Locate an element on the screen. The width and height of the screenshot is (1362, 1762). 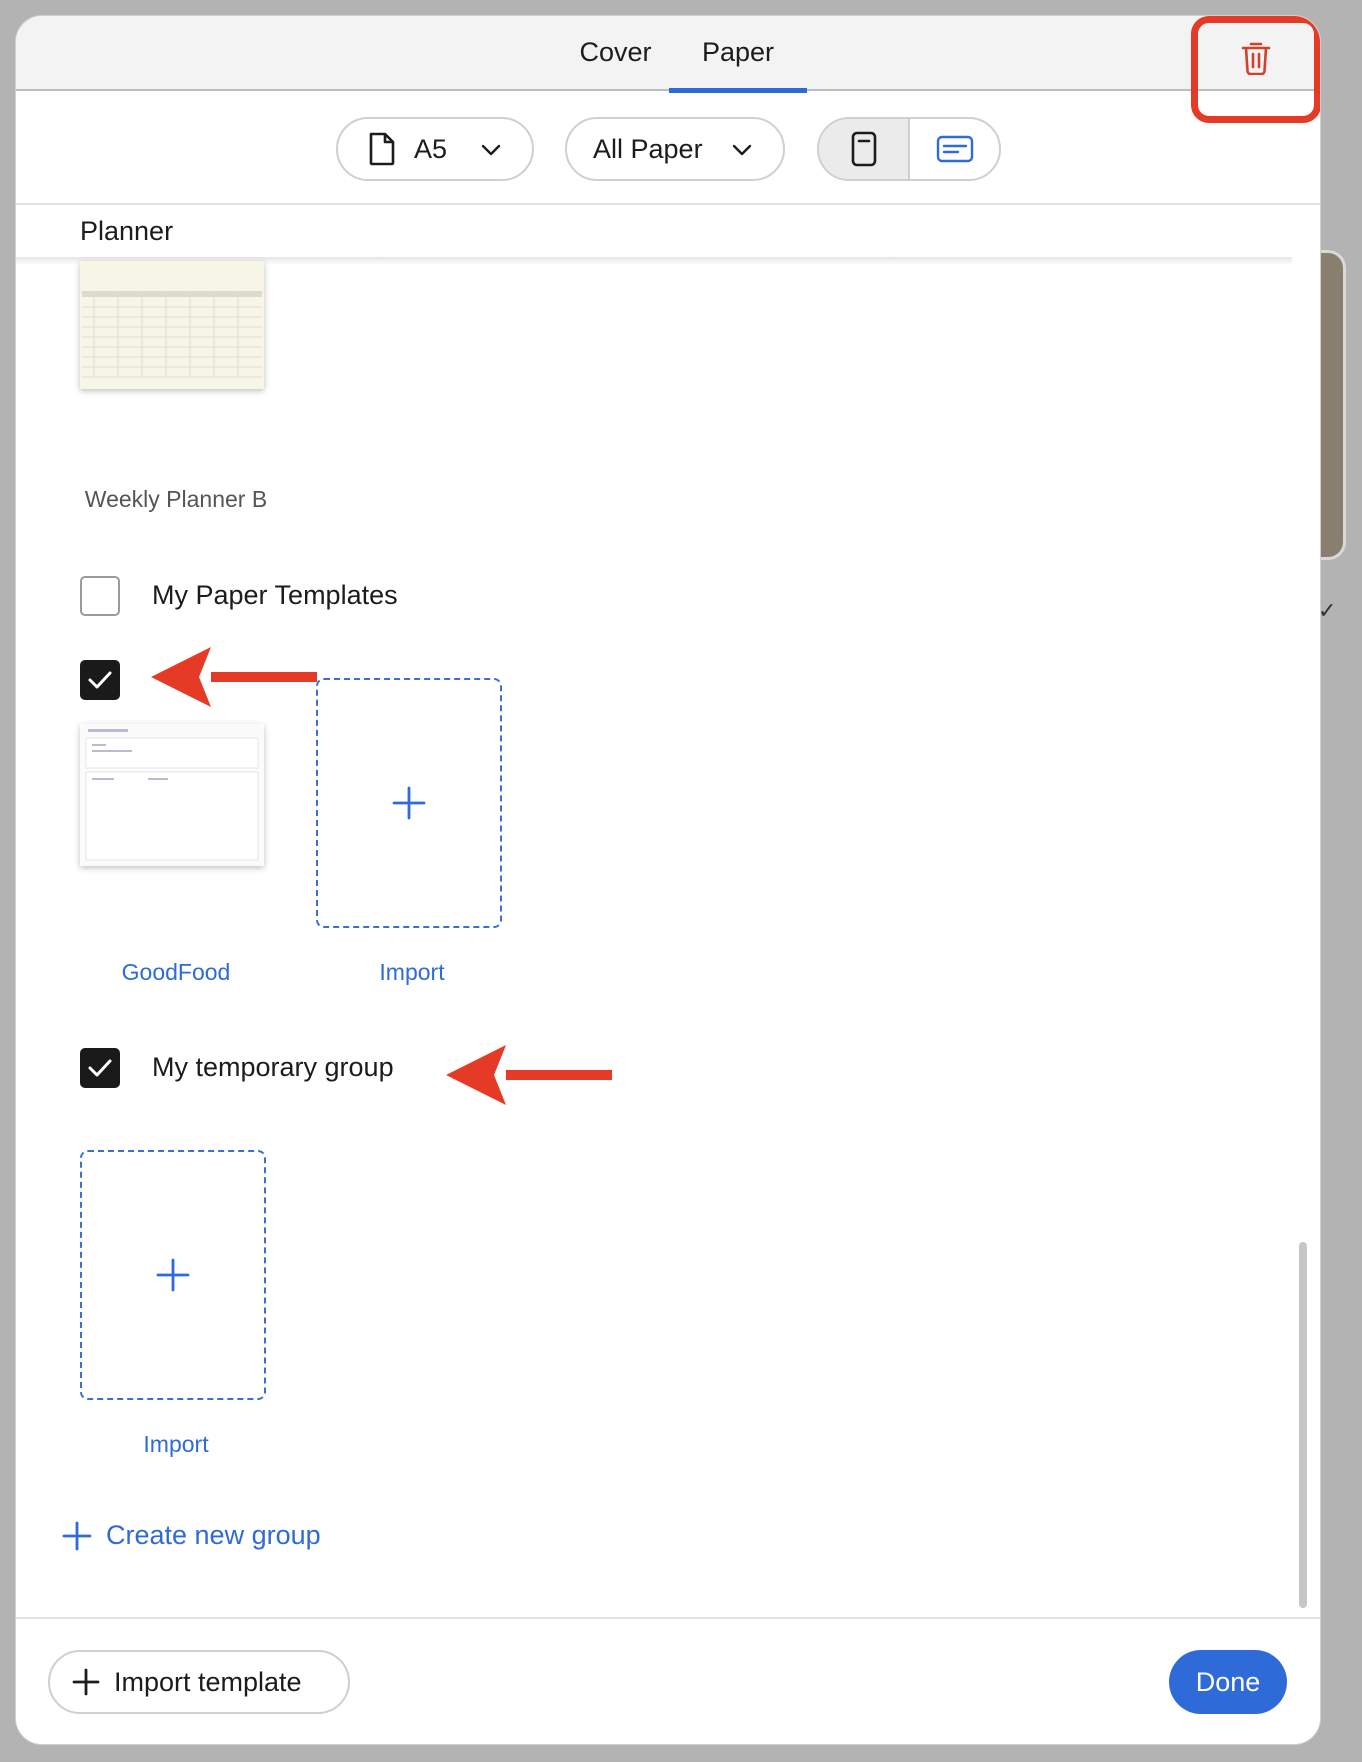
goodfood-preview is located at coordinates (172, 795).